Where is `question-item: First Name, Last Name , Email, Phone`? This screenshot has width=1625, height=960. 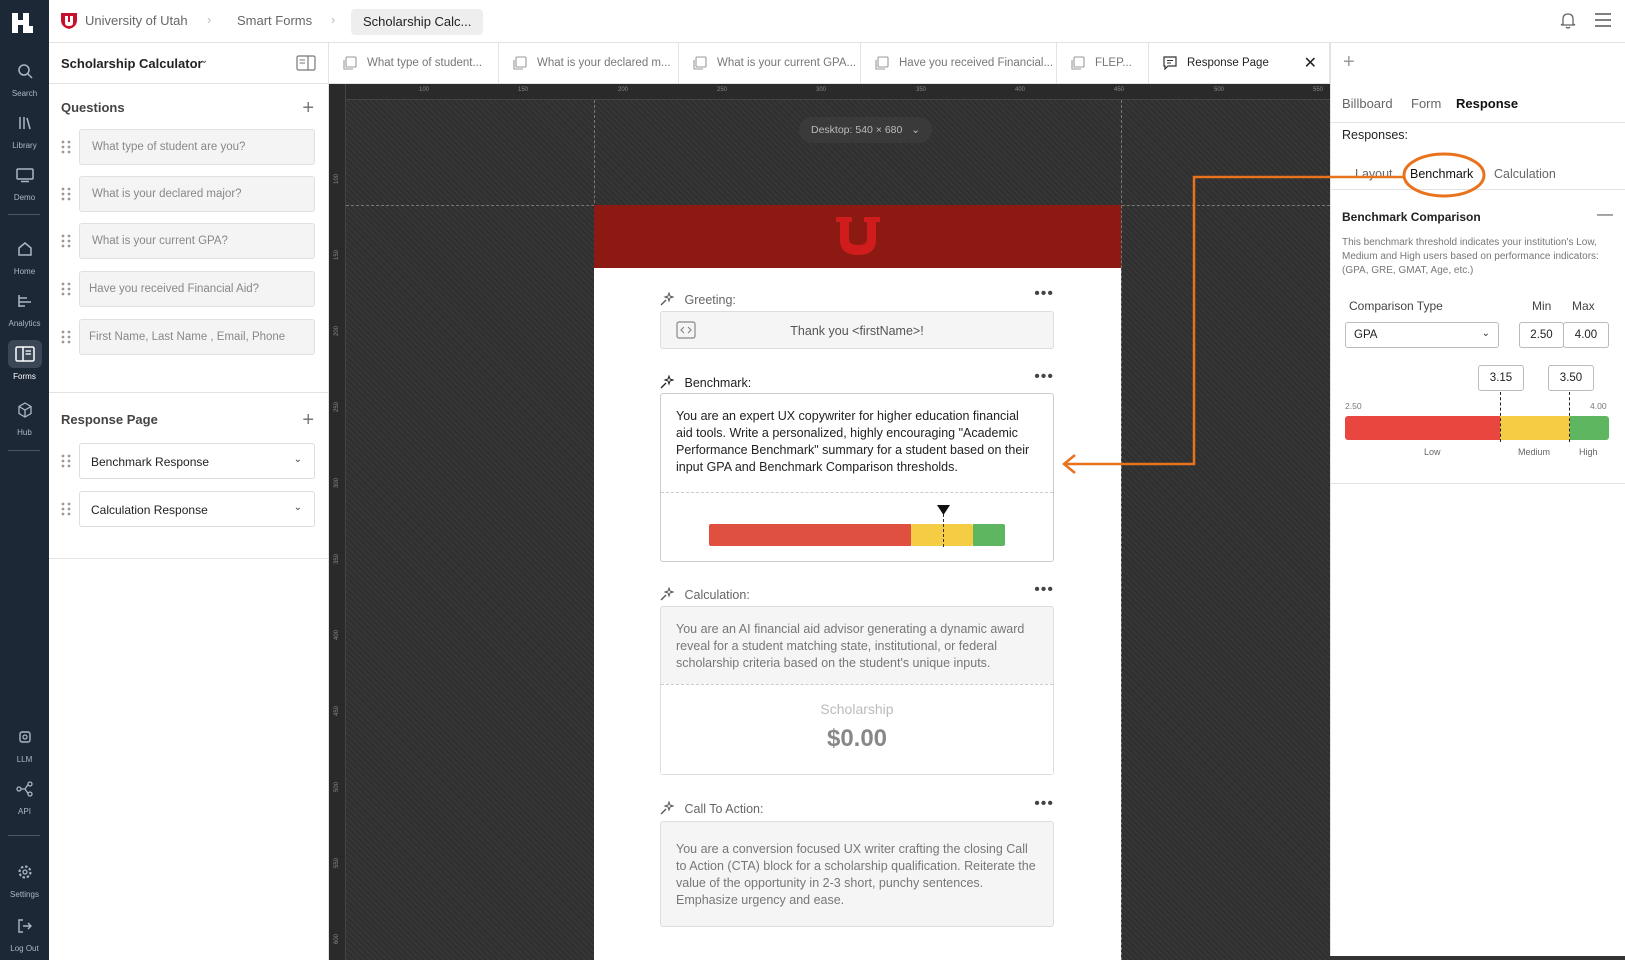 question-item: First Name, Last Name , Email, Phone is located at coordinates (197, 337).